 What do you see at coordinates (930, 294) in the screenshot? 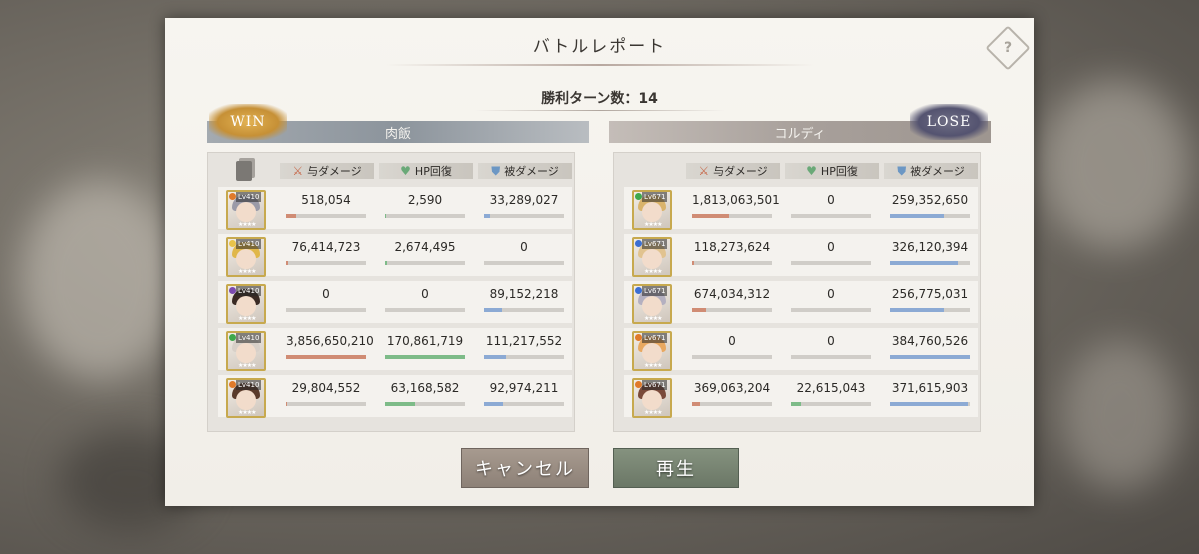
I see `taken-value: 256,775,031` at bounding box center [930, 294].